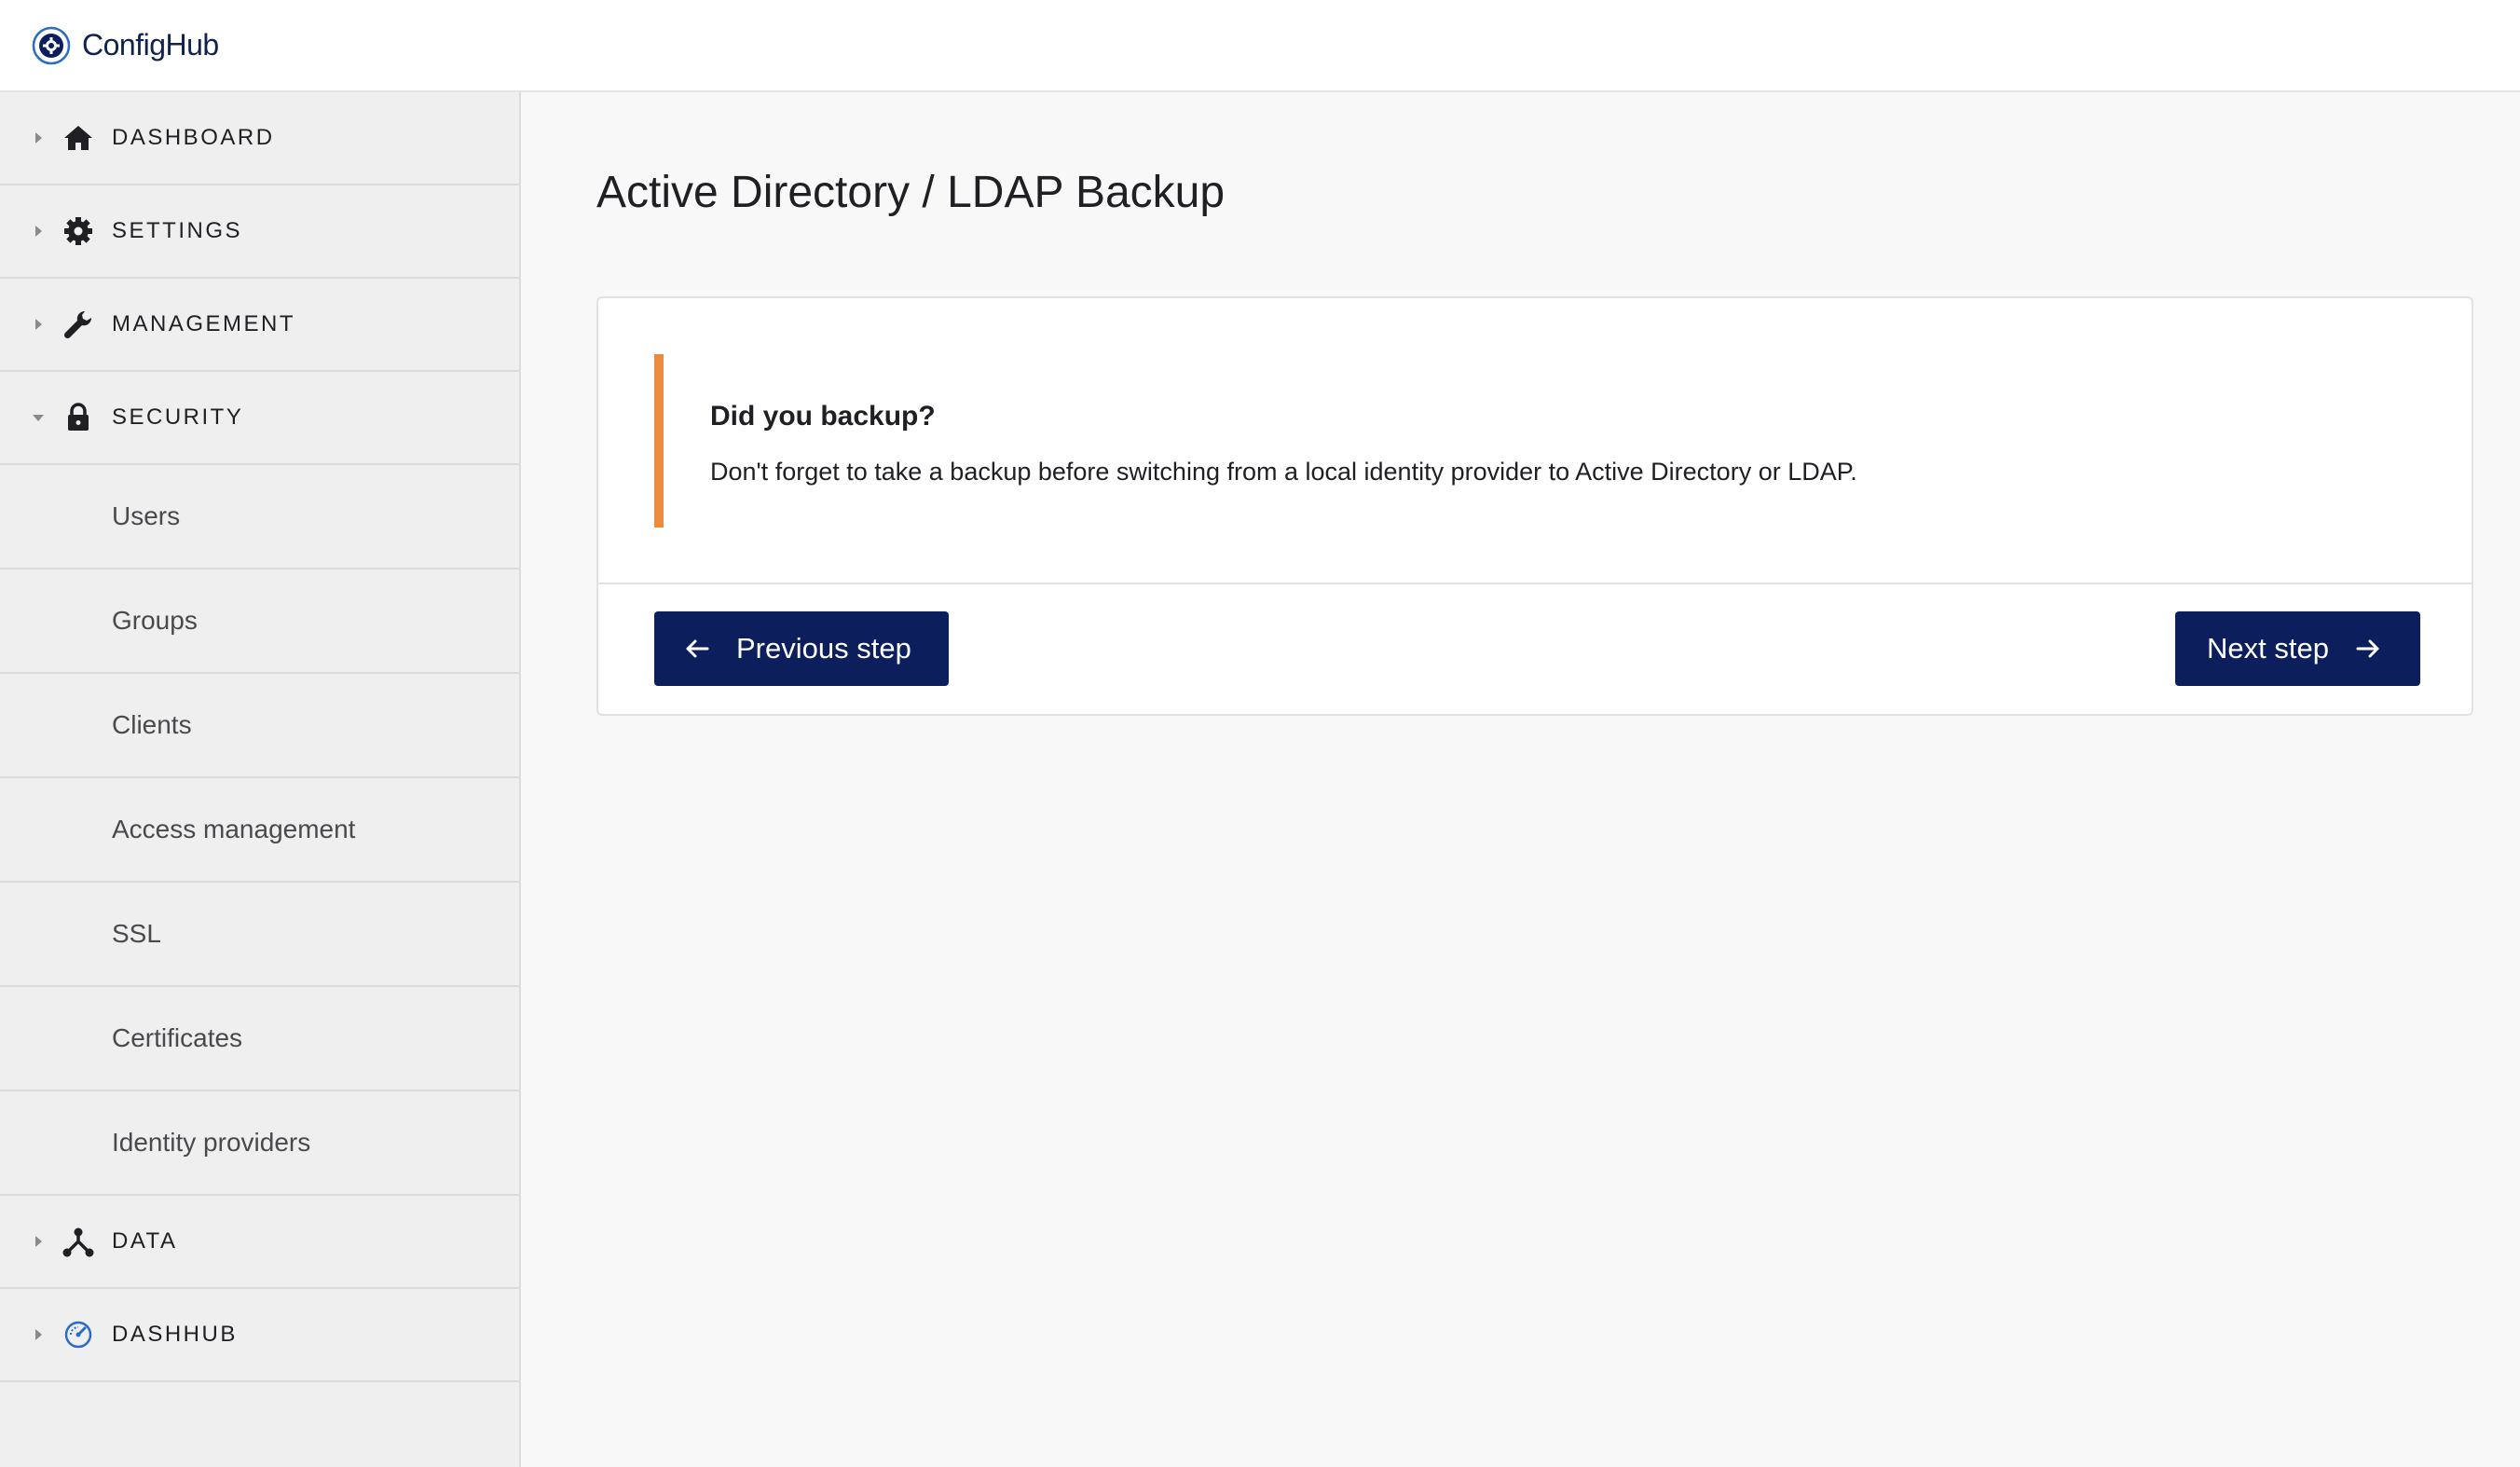 This screenshot has height=1467, width=2520. Describe the element at coordinates (1535, 584) in the screenshot. I see `card-divider` at that location.